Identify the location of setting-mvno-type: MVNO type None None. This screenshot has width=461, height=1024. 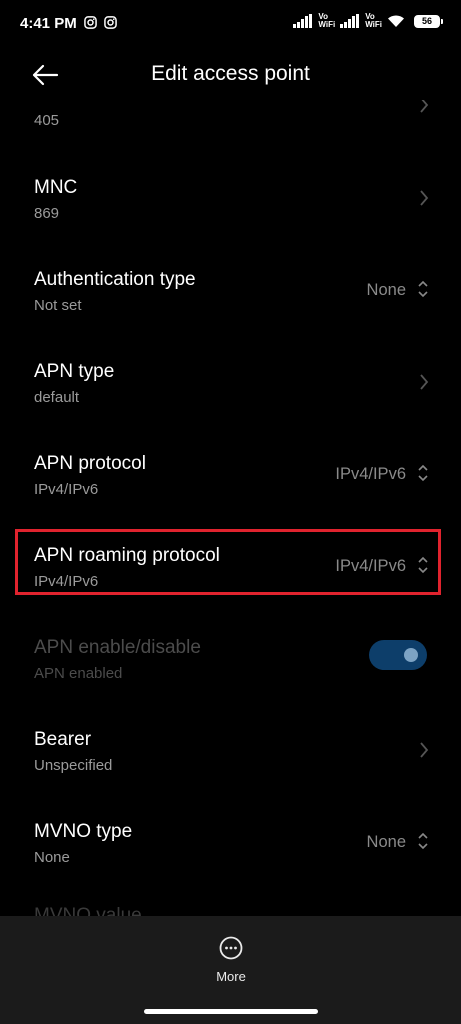
(230, 856).